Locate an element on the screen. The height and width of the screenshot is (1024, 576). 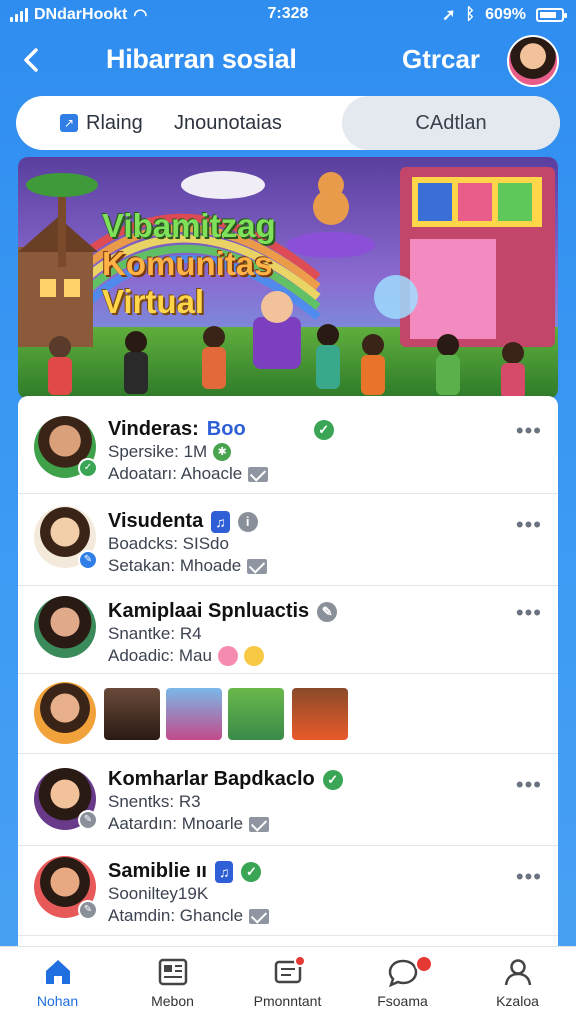
item-subtitle: Sooniltey19K is located at coordinates (158, 894).